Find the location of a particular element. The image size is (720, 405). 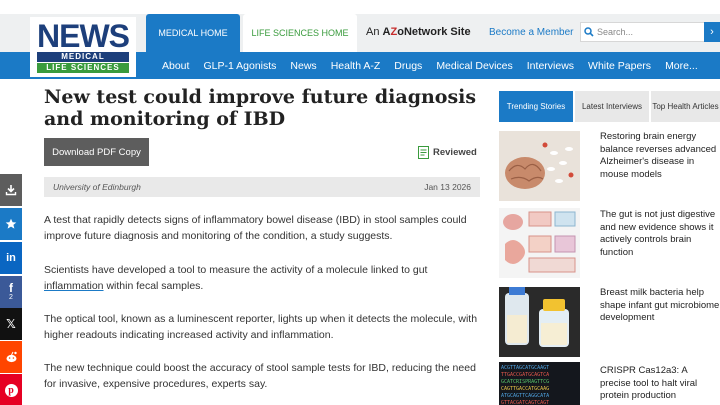

svg-text: CAGTTGACCATGCAAG is located at coordinates (525, 389).